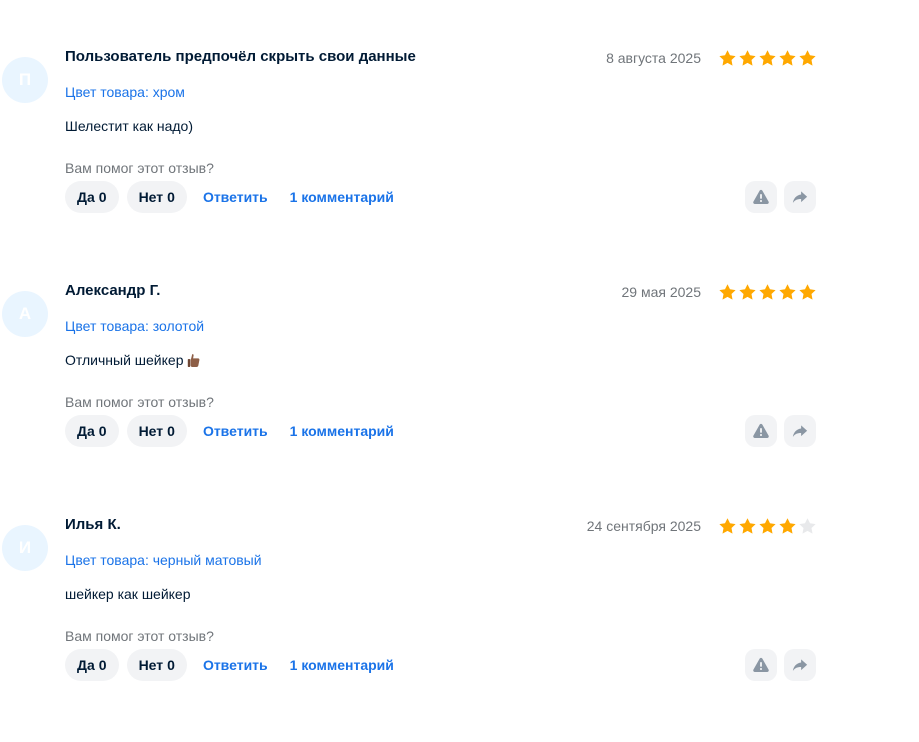  Describe the element at coordinates (661, 292) in the screenshot. I see `review-date: 29 мая 2025` at that location.